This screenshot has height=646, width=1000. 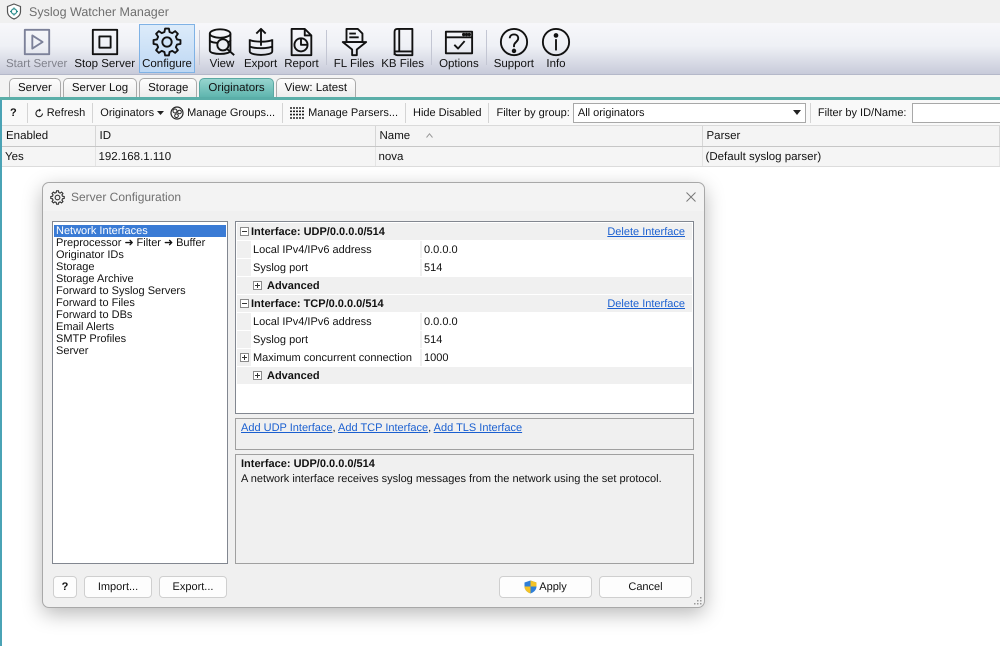 I want to click on property-label: Maximum concurrent connection, so click(x=335, y=357).